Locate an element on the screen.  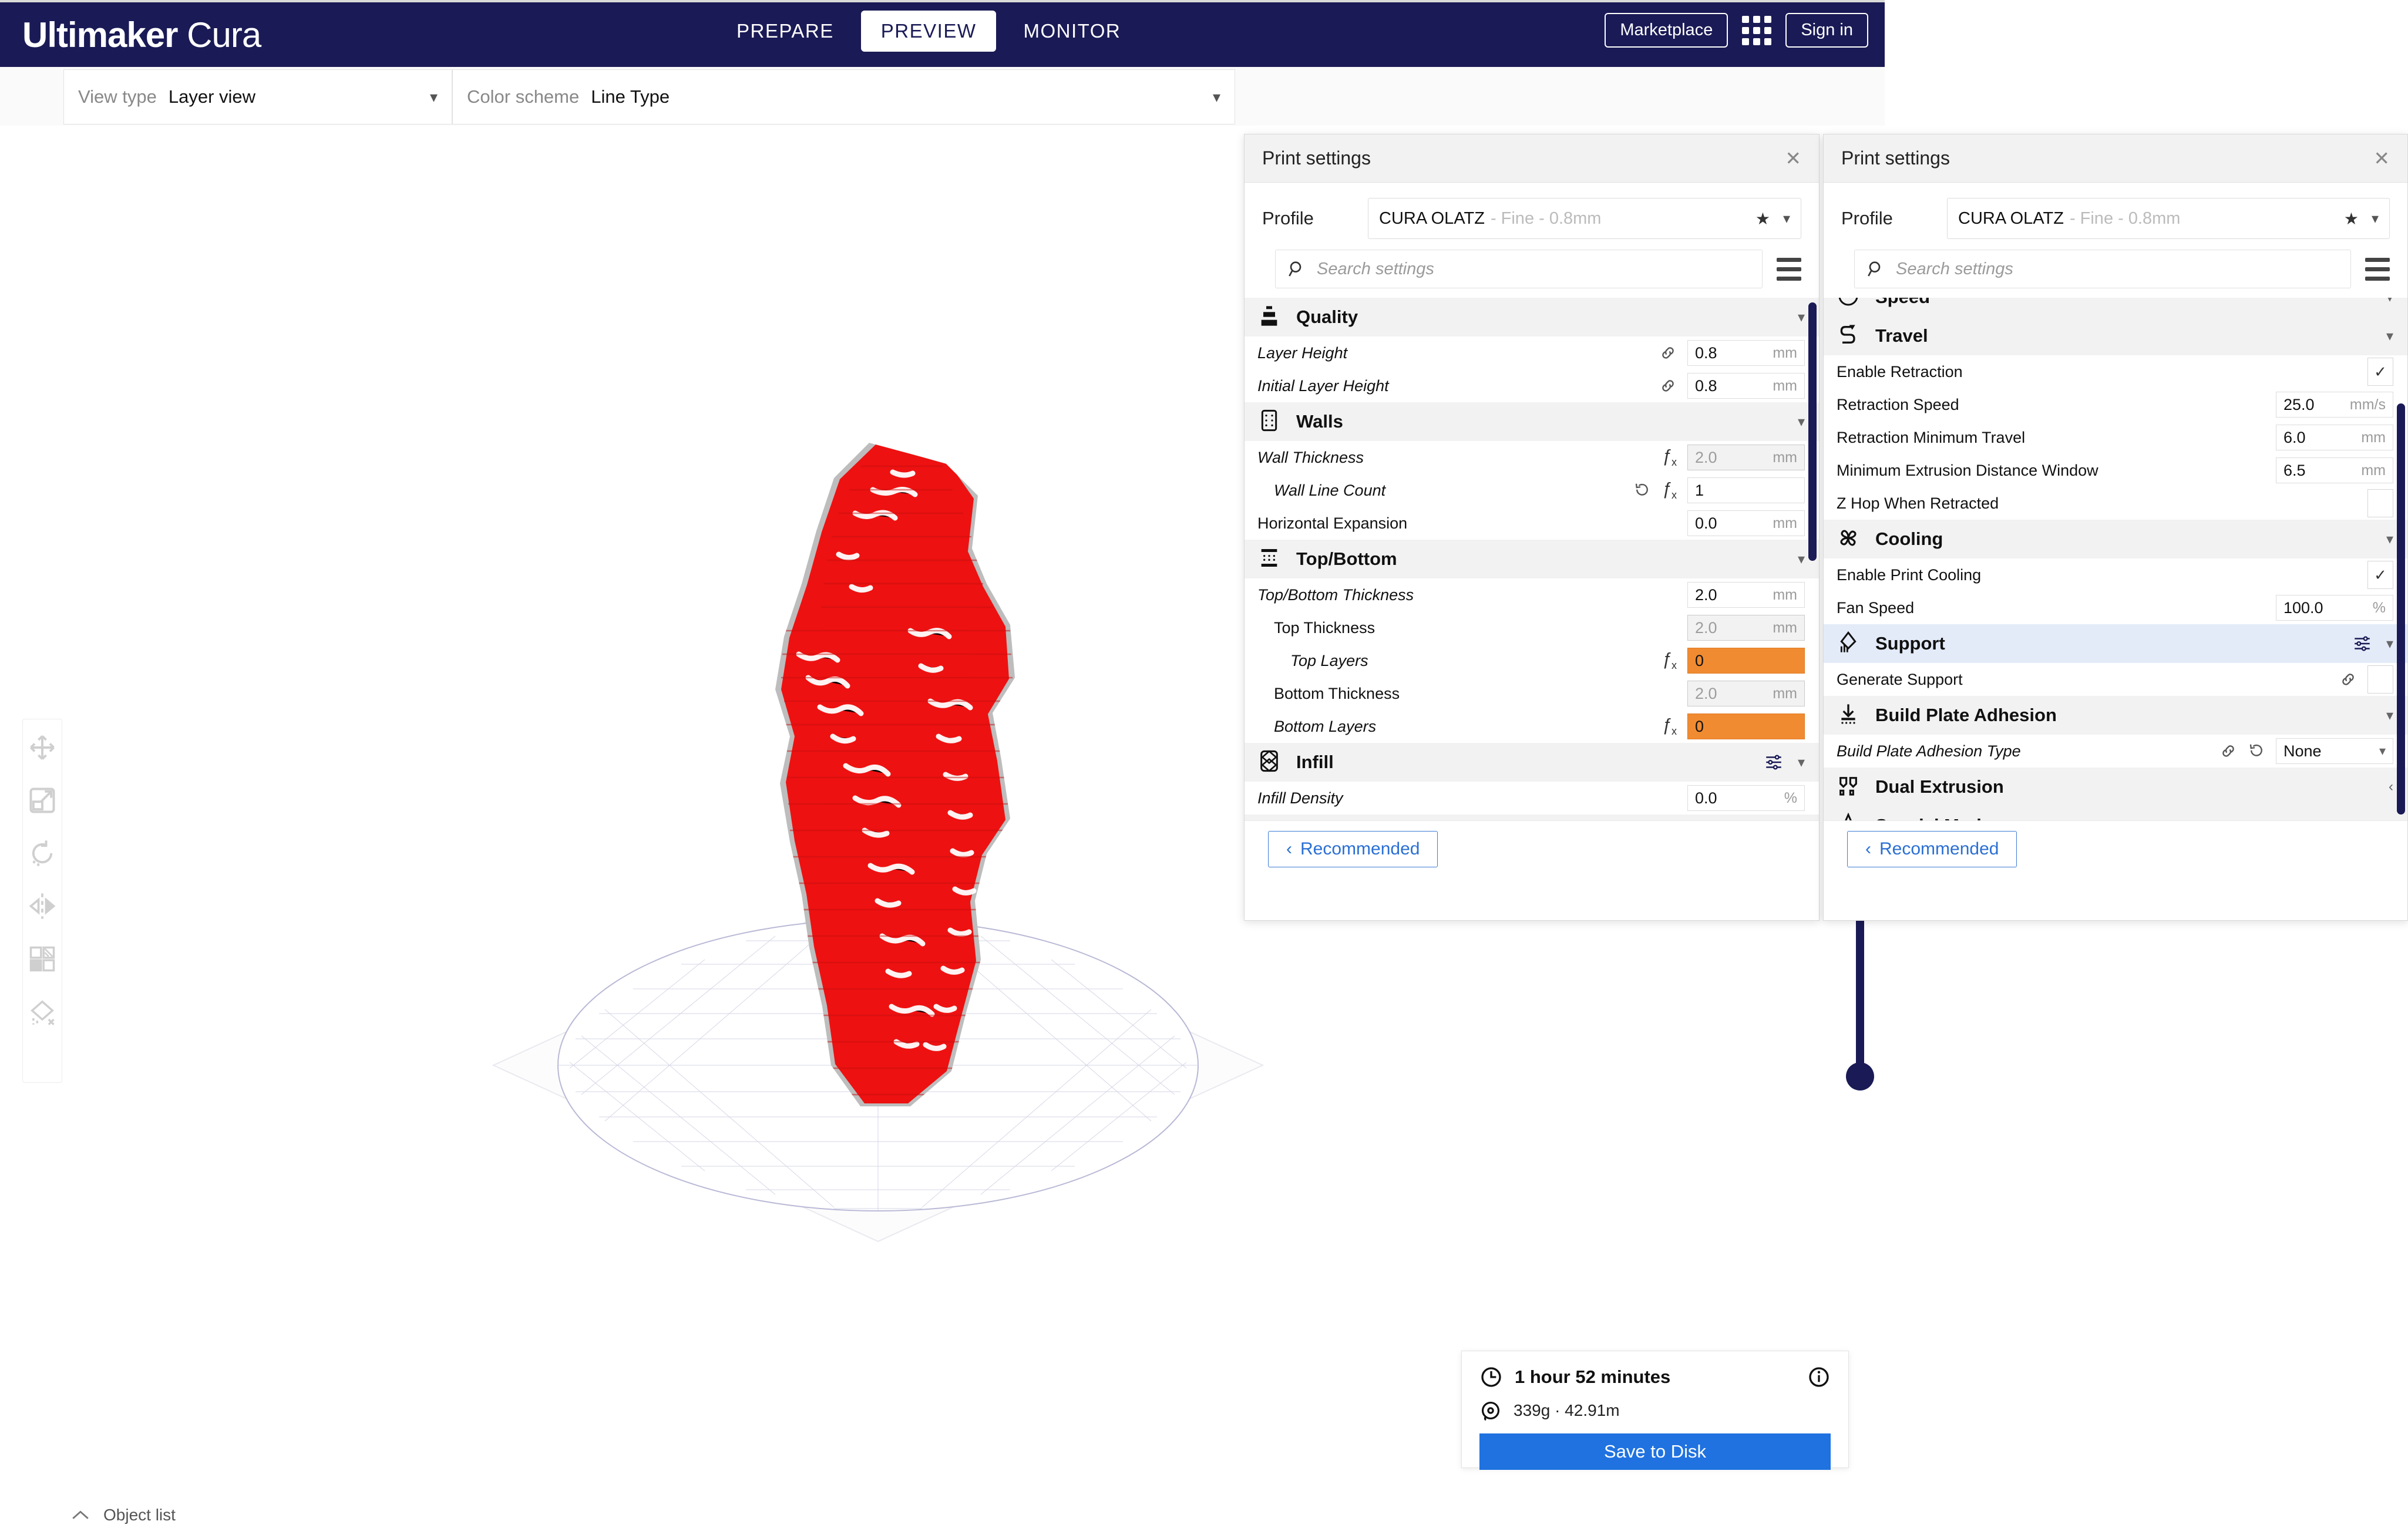
setting-label: Horizontal Expansion is located at coordinates (1332, 523).